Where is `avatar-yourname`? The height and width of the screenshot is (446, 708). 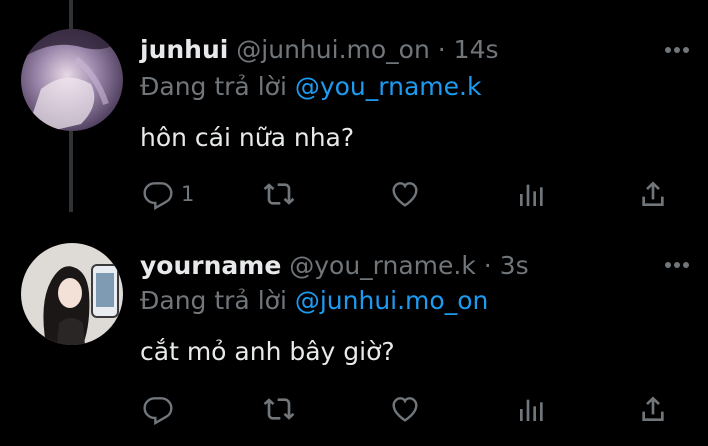 avatar-yourname is located at coordinates (72, 294).